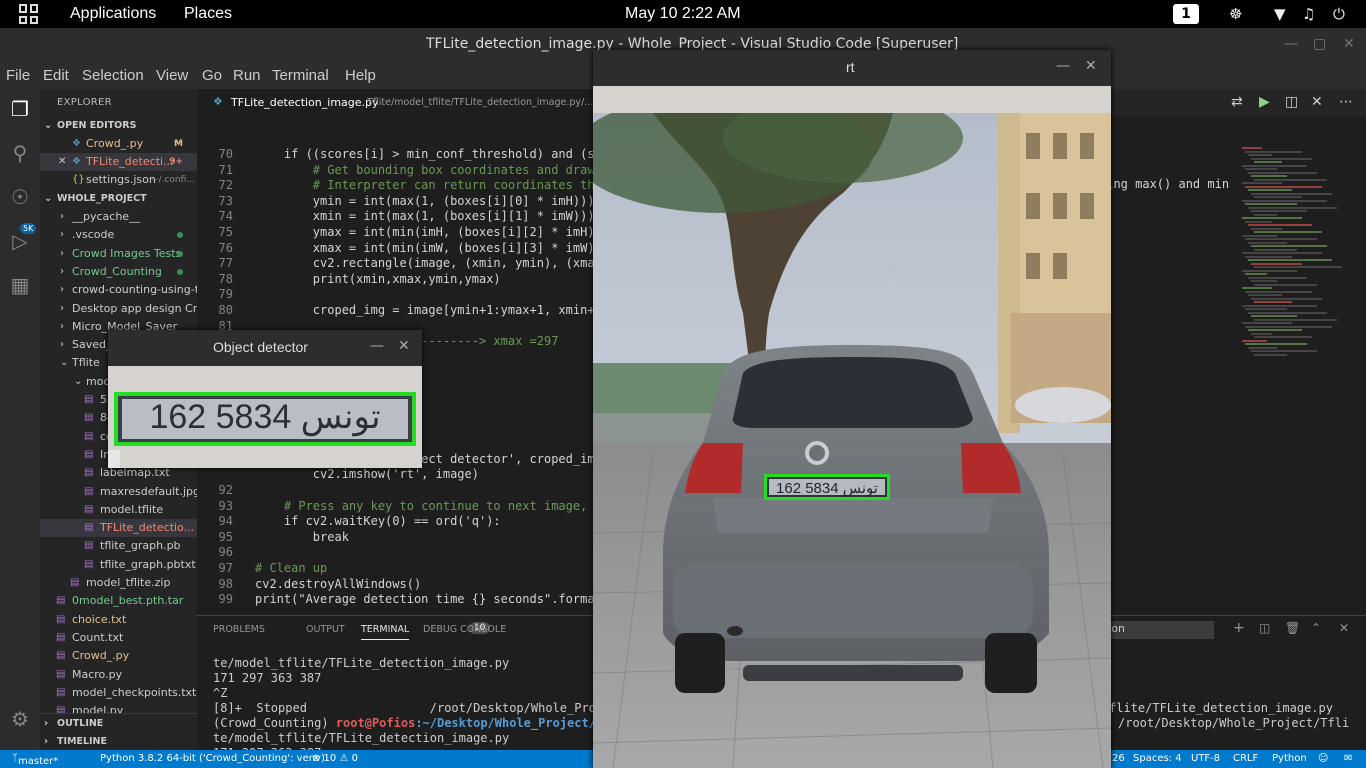  Describe the element at coordinates (225, 263) in the screenshot. I see `line-number: 77` at that location.